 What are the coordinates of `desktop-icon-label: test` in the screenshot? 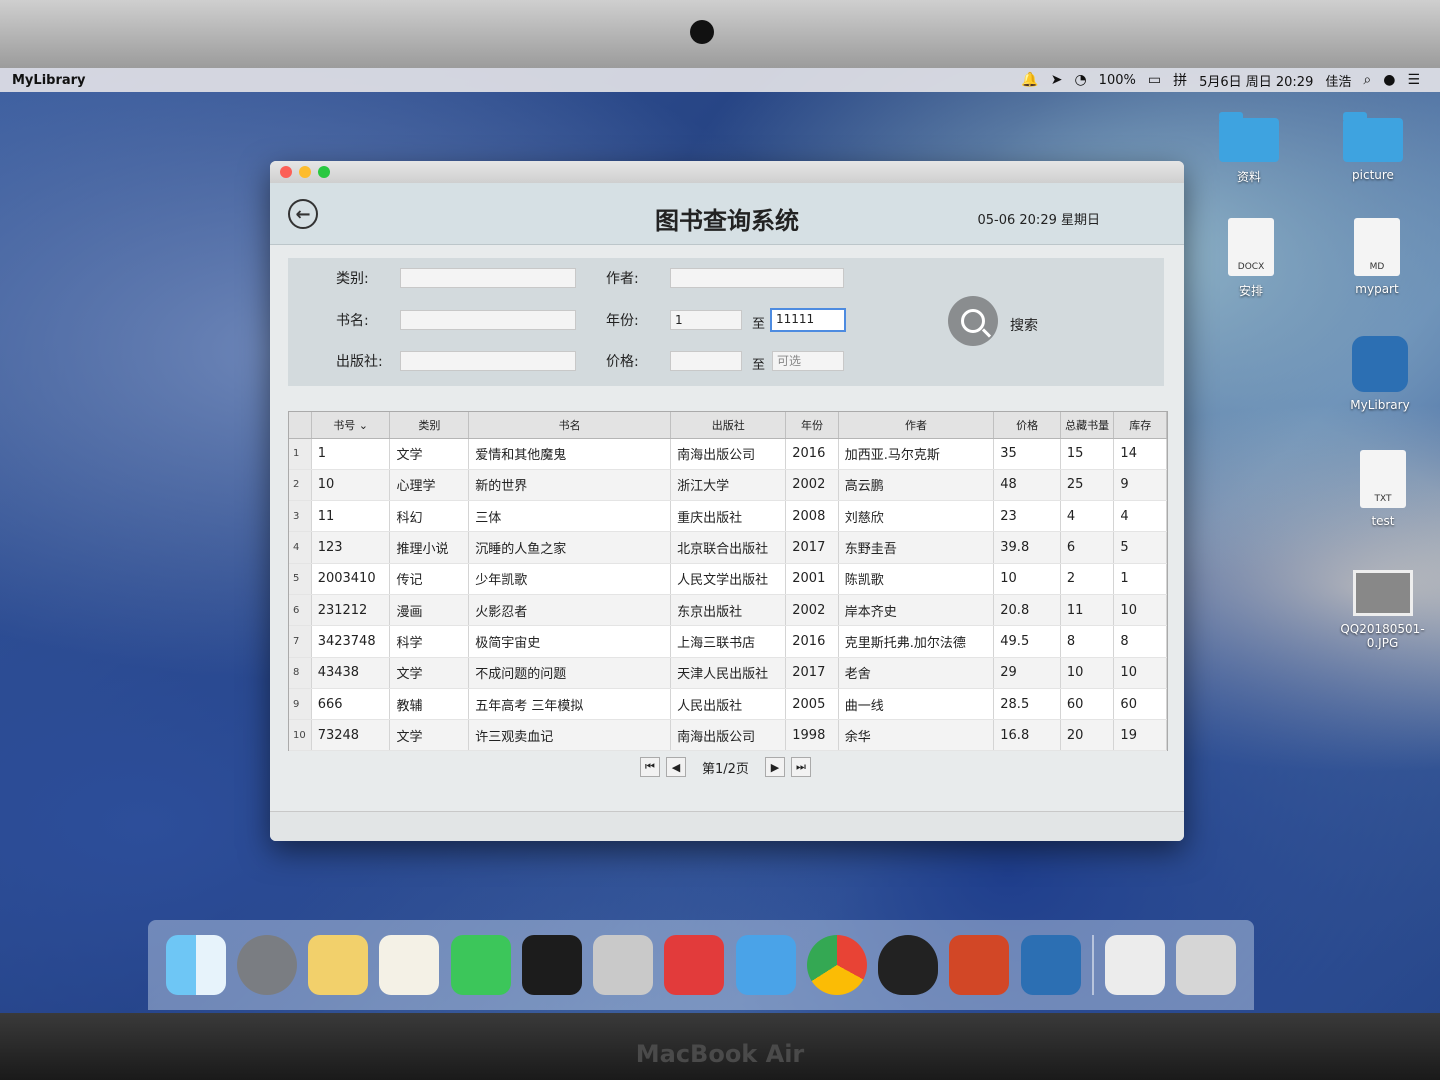 It's located at (1383, 521).